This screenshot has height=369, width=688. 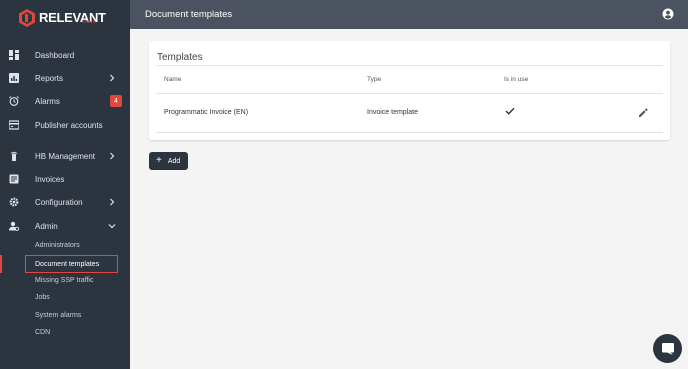 I want to click on sidebar-subitem-missing-ssp-traffic: Missing SSP traffic, so click(x=64, y=280).